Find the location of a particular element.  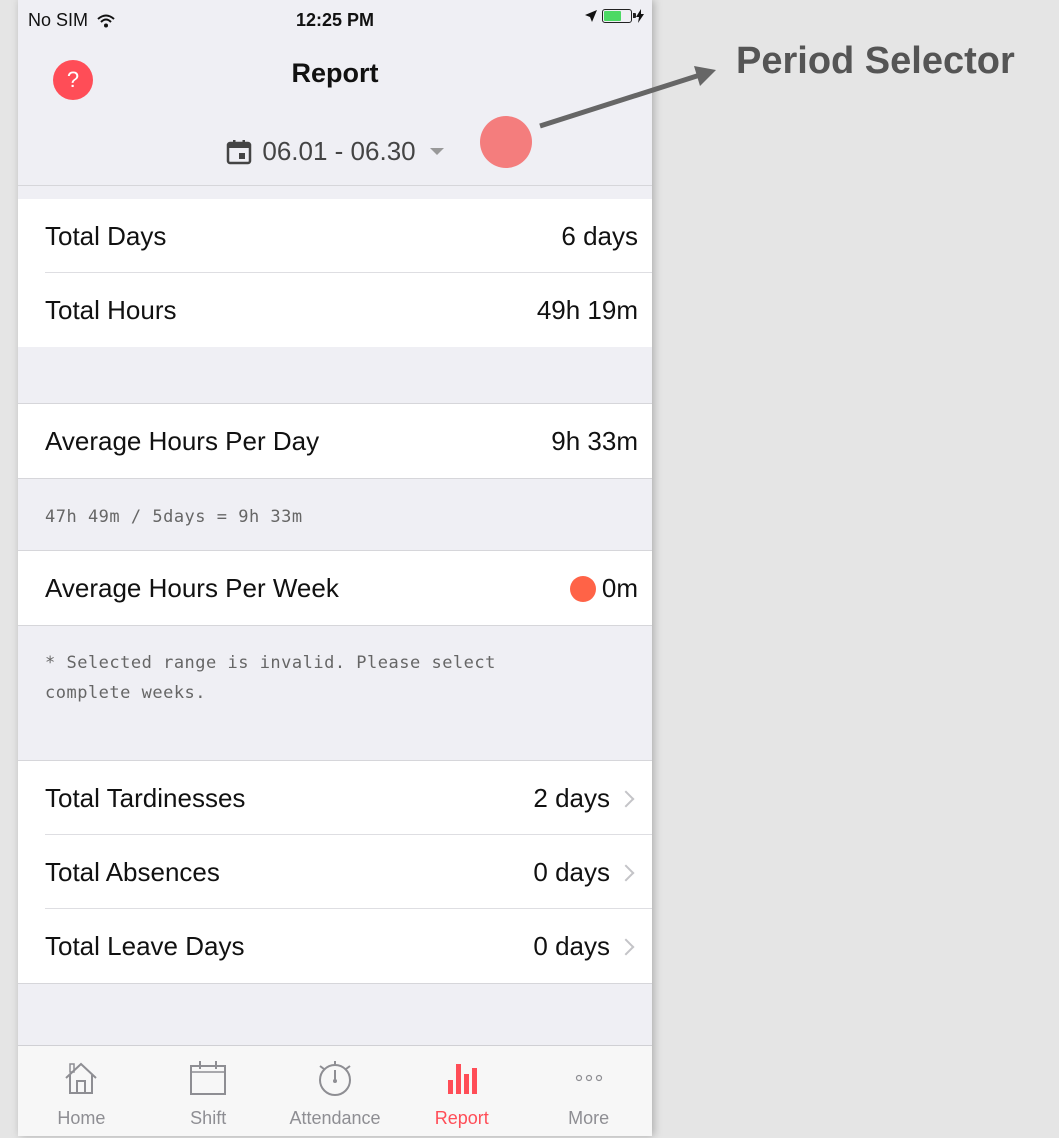

row-label: Average Hours Per Day is located at coordinates (182, 441).